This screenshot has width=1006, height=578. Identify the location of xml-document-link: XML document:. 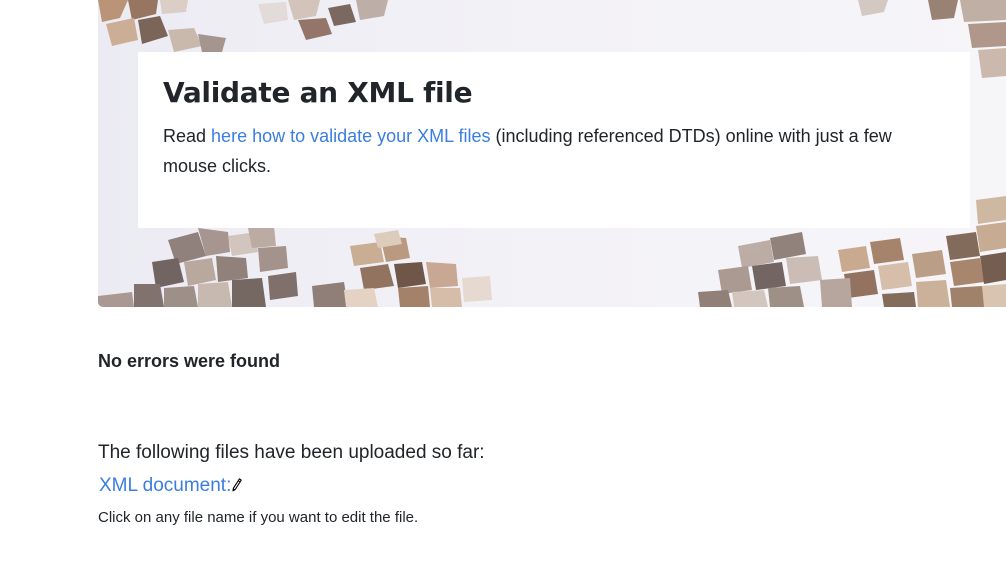
(165, 486).